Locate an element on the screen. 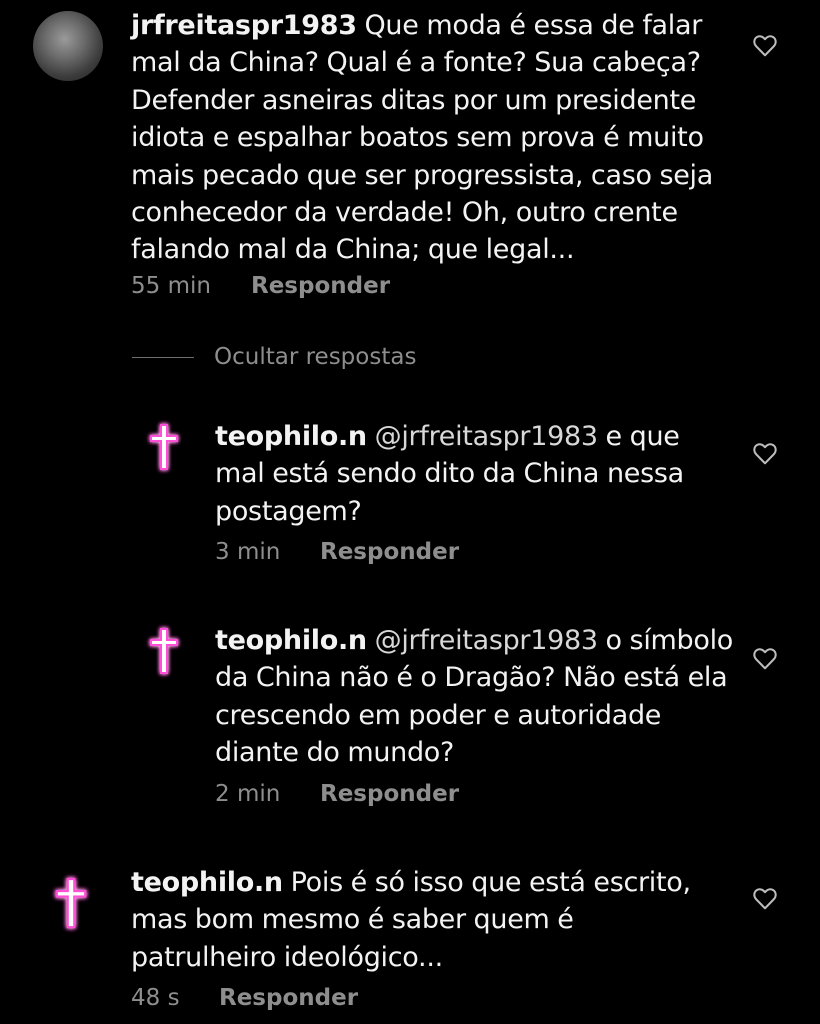 This screenshot has width=820, height=1024. comment-meta: 55 min Responder is located at coordinates (260, 286).